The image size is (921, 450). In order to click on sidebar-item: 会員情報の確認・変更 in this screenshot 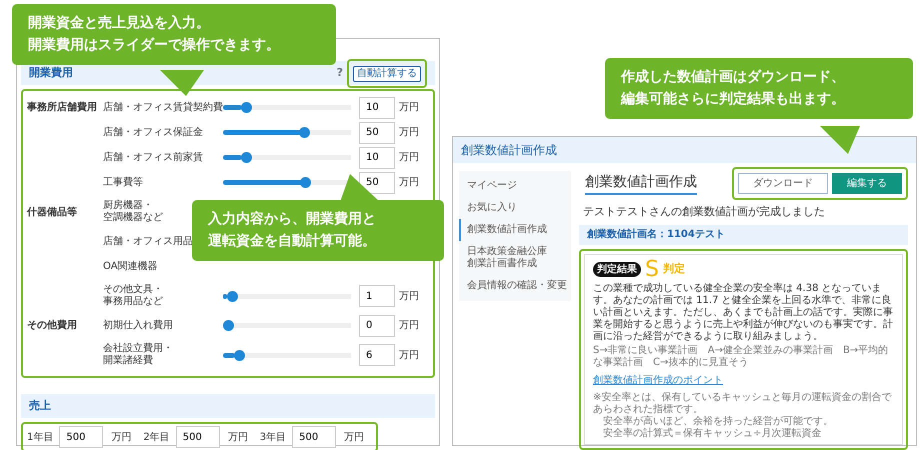, I will do `click(515, 286)`.